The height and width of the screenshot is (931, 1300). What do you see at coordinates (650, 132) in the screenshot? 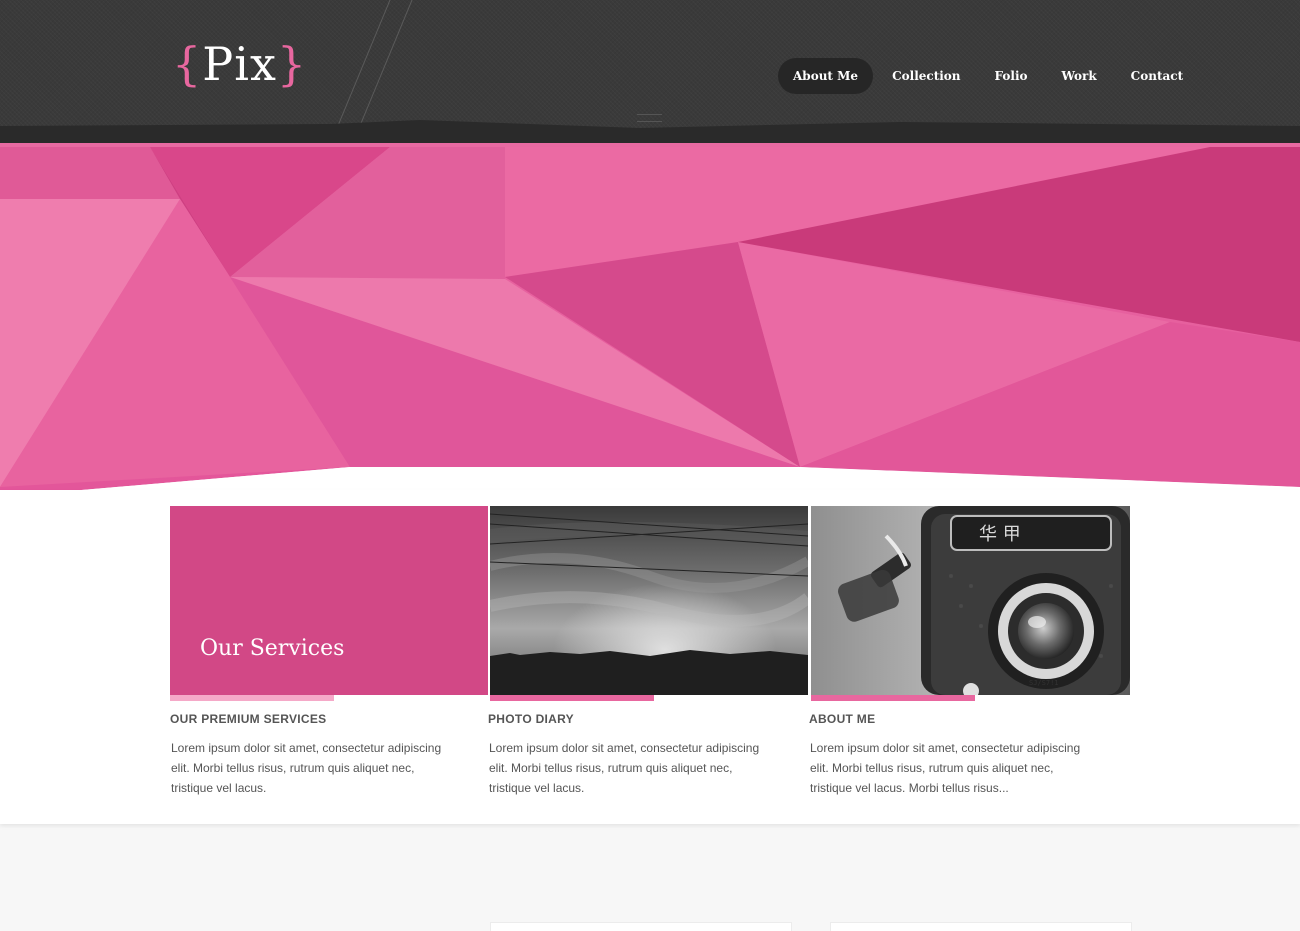
I see `header-wave` at bounding box center [650, 132].